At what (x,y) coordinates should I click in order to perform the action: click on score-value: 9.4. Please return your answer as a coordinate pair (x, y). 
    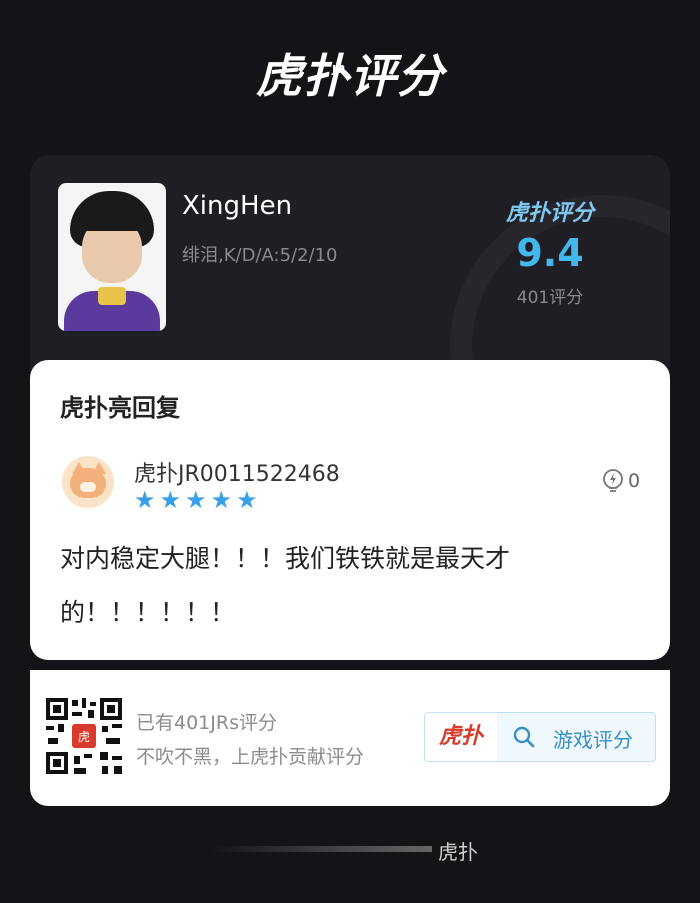
    Looking at the image, I should click on (550, 253).